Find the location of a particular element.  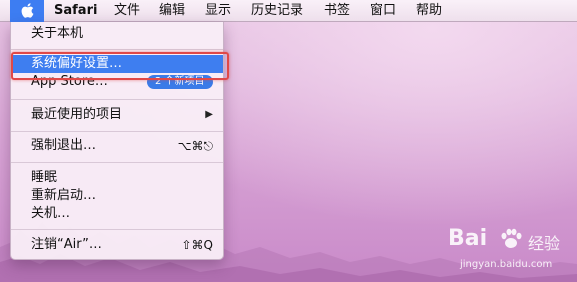

apple-menu-icon is located at coordinates (27, 11).